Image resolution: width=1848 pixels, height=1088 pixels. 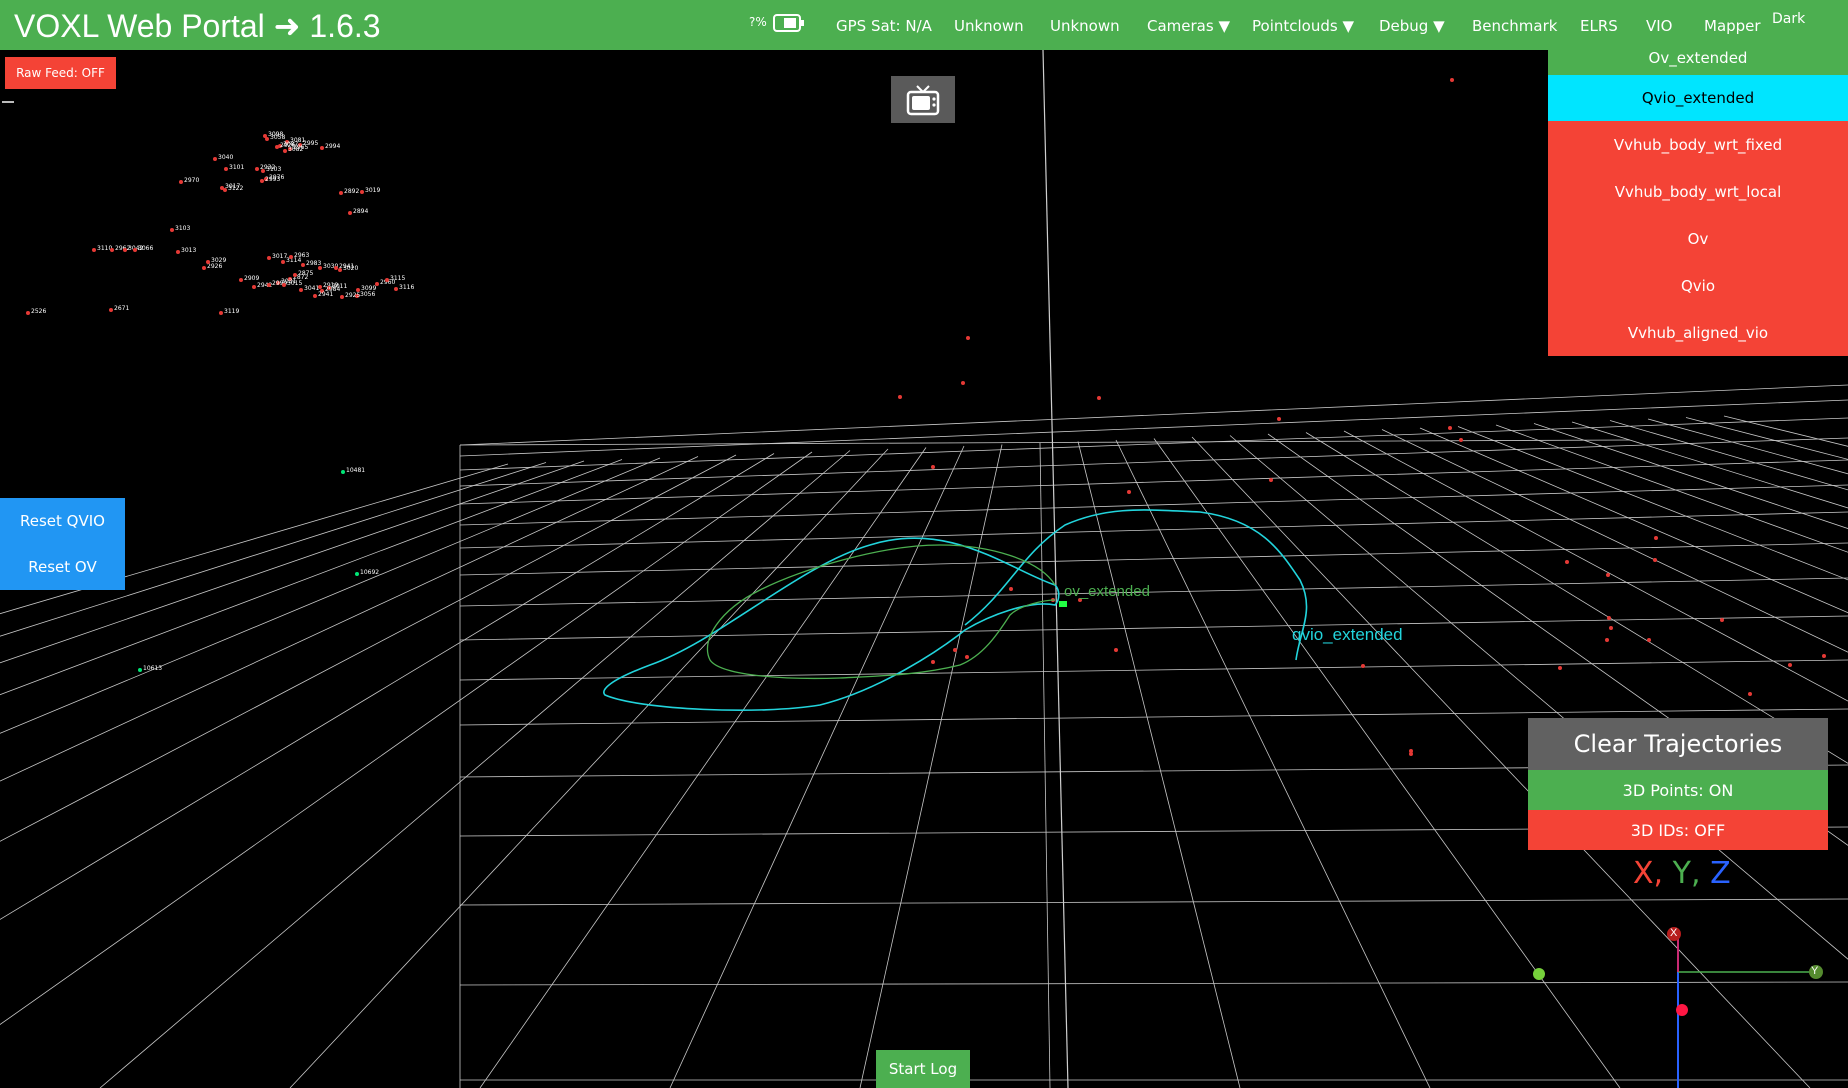 What do you see at coordinates (1698, 285) in the screenshot?
I see `trajectory-option-qvio: Qvio` at bounding box center [1698, 285].